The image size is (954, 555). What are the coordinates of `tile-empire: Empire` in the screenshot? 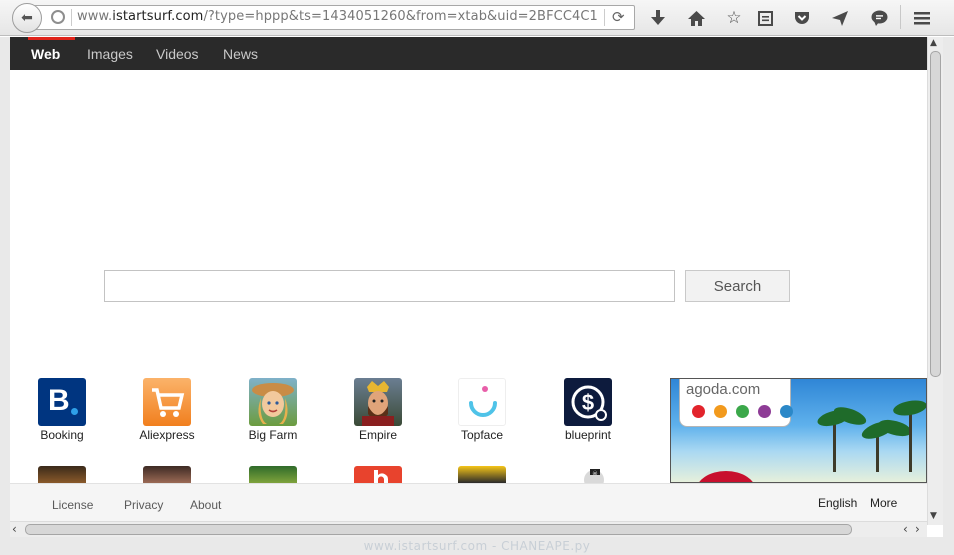 It's located at (378, 410).